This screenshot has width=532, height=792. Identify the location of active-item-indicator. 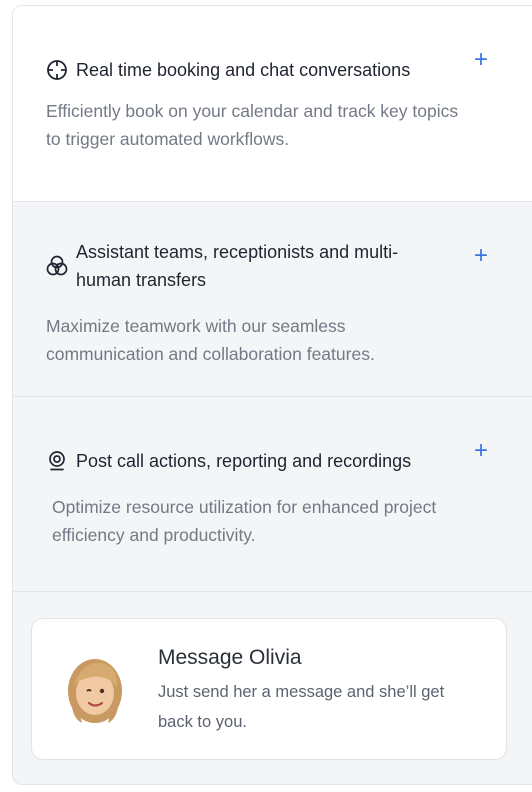
(12, 115).